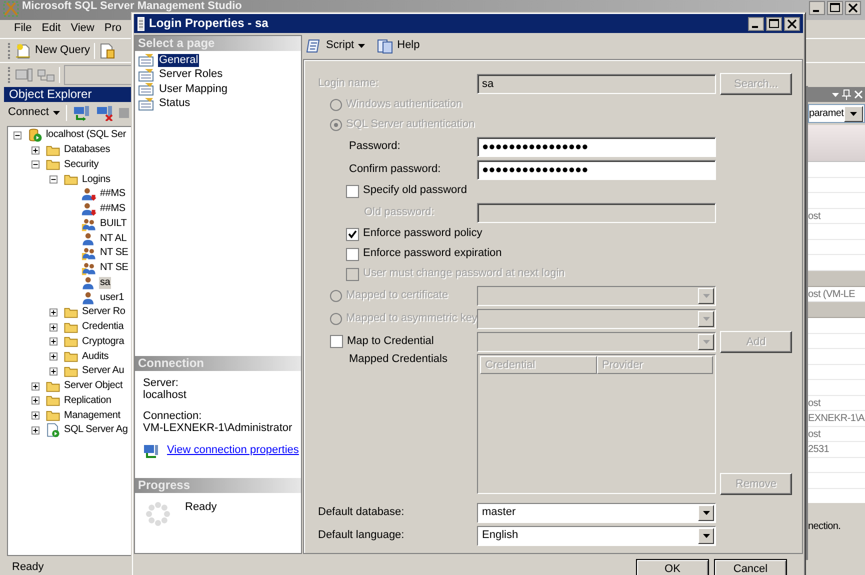  Describe the element at coordinates (846, 94) in the screenshot. I see `pin-icon` at that location.